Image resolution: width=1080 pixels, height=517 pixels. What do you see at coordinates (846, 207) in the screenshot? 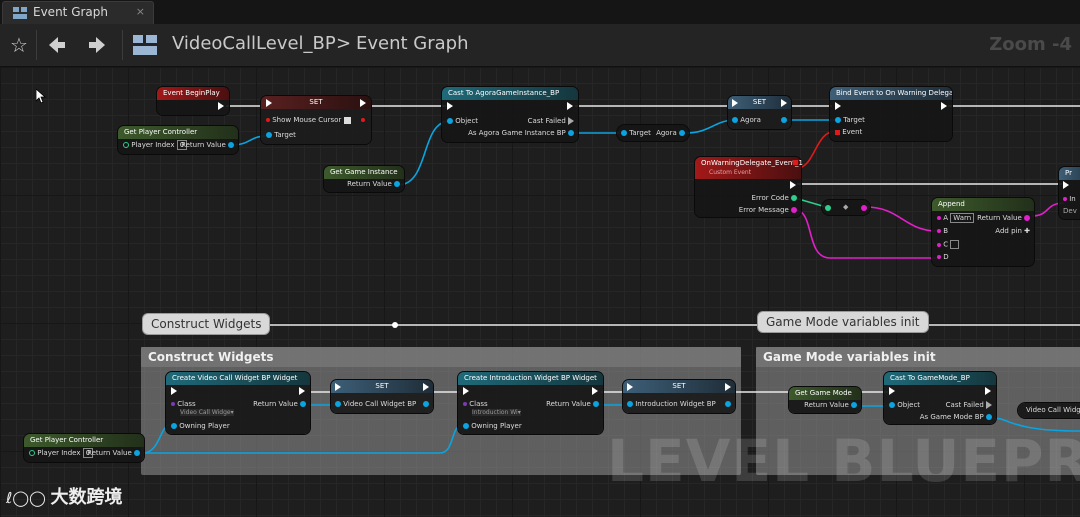
I see `node-byte-to-string: ◆` at bounding box center [846, 207].